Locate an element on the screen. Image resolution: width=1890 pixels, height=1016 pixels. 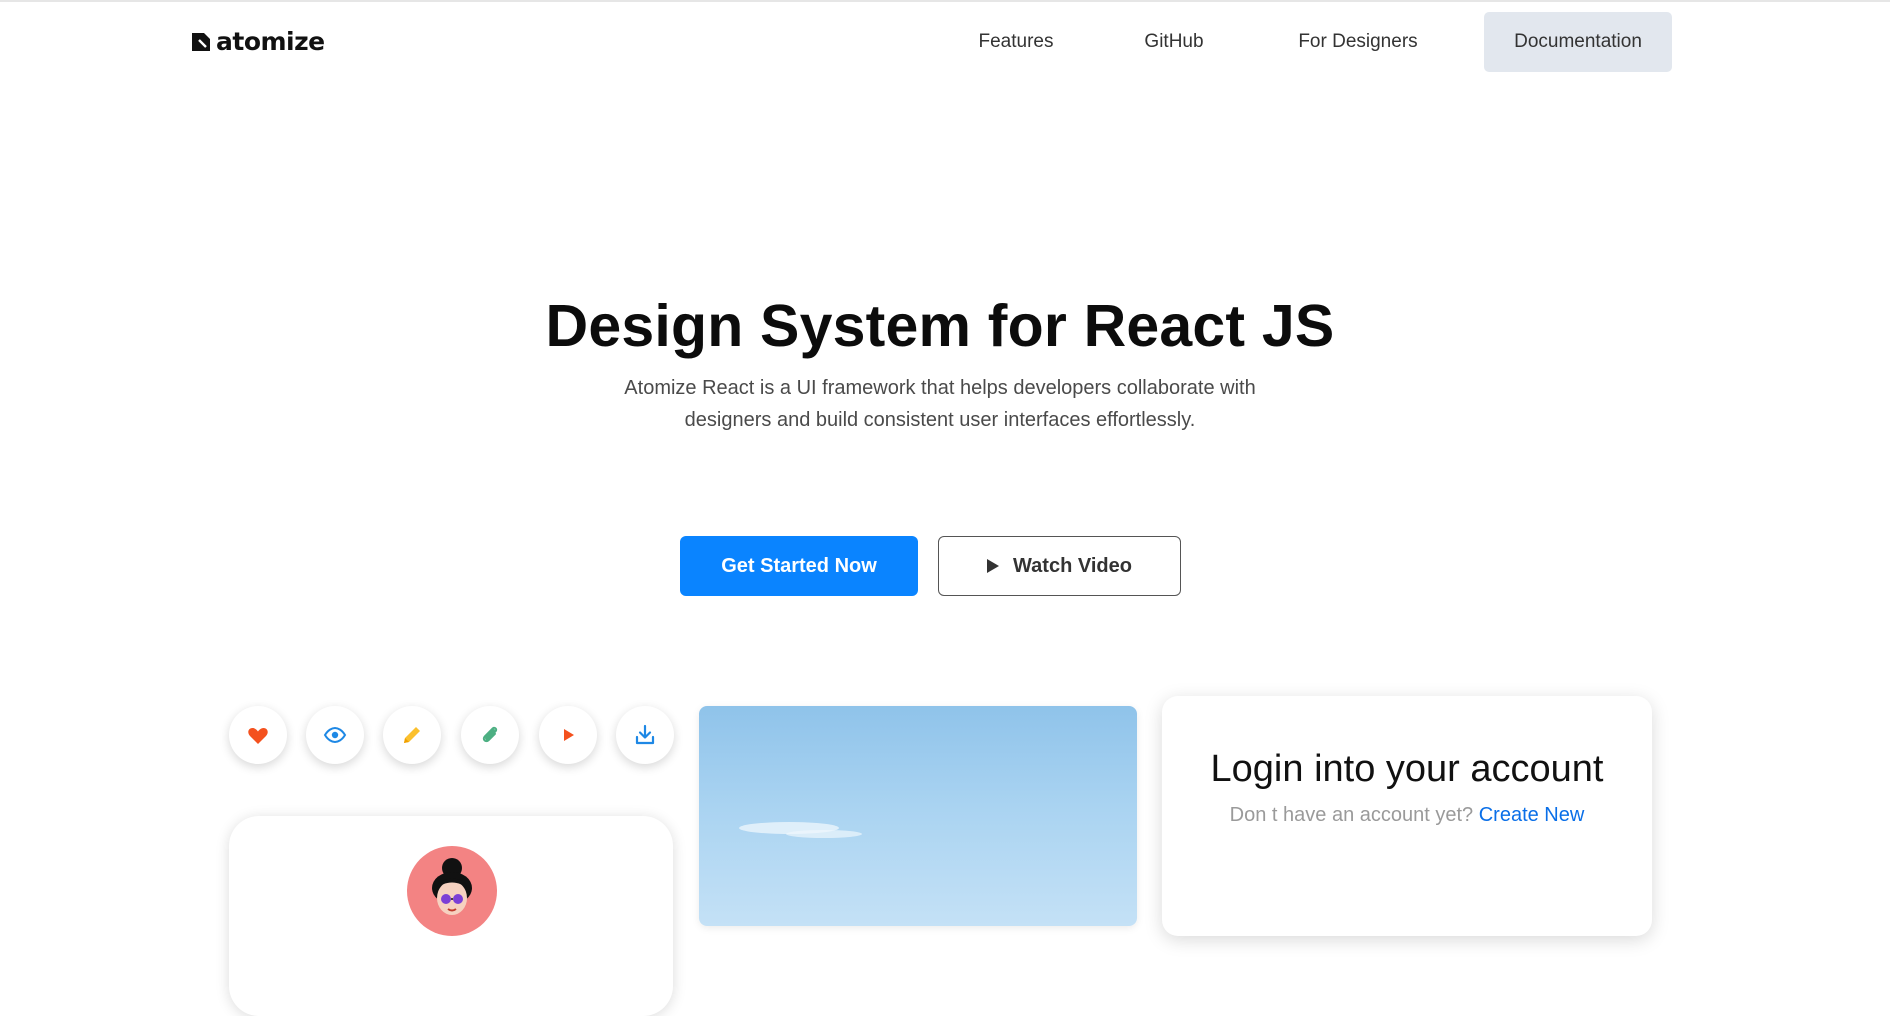
nav-item-for-designers: For Designers is located at coordinates (1358, 42).